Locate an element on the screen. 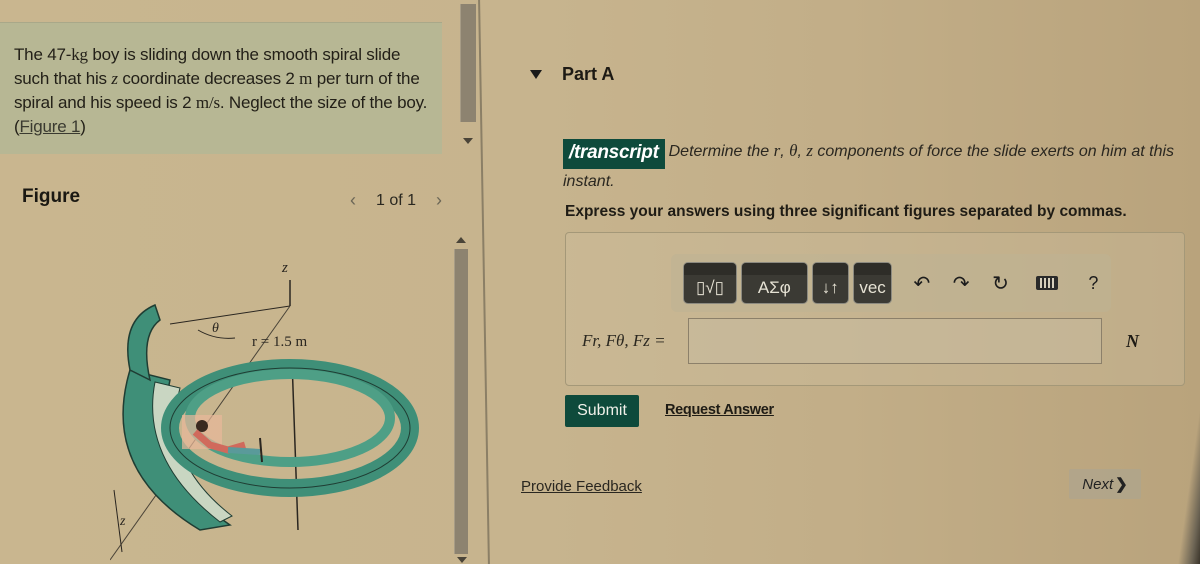  caret-down-icon is located at coordinates (536, 74).